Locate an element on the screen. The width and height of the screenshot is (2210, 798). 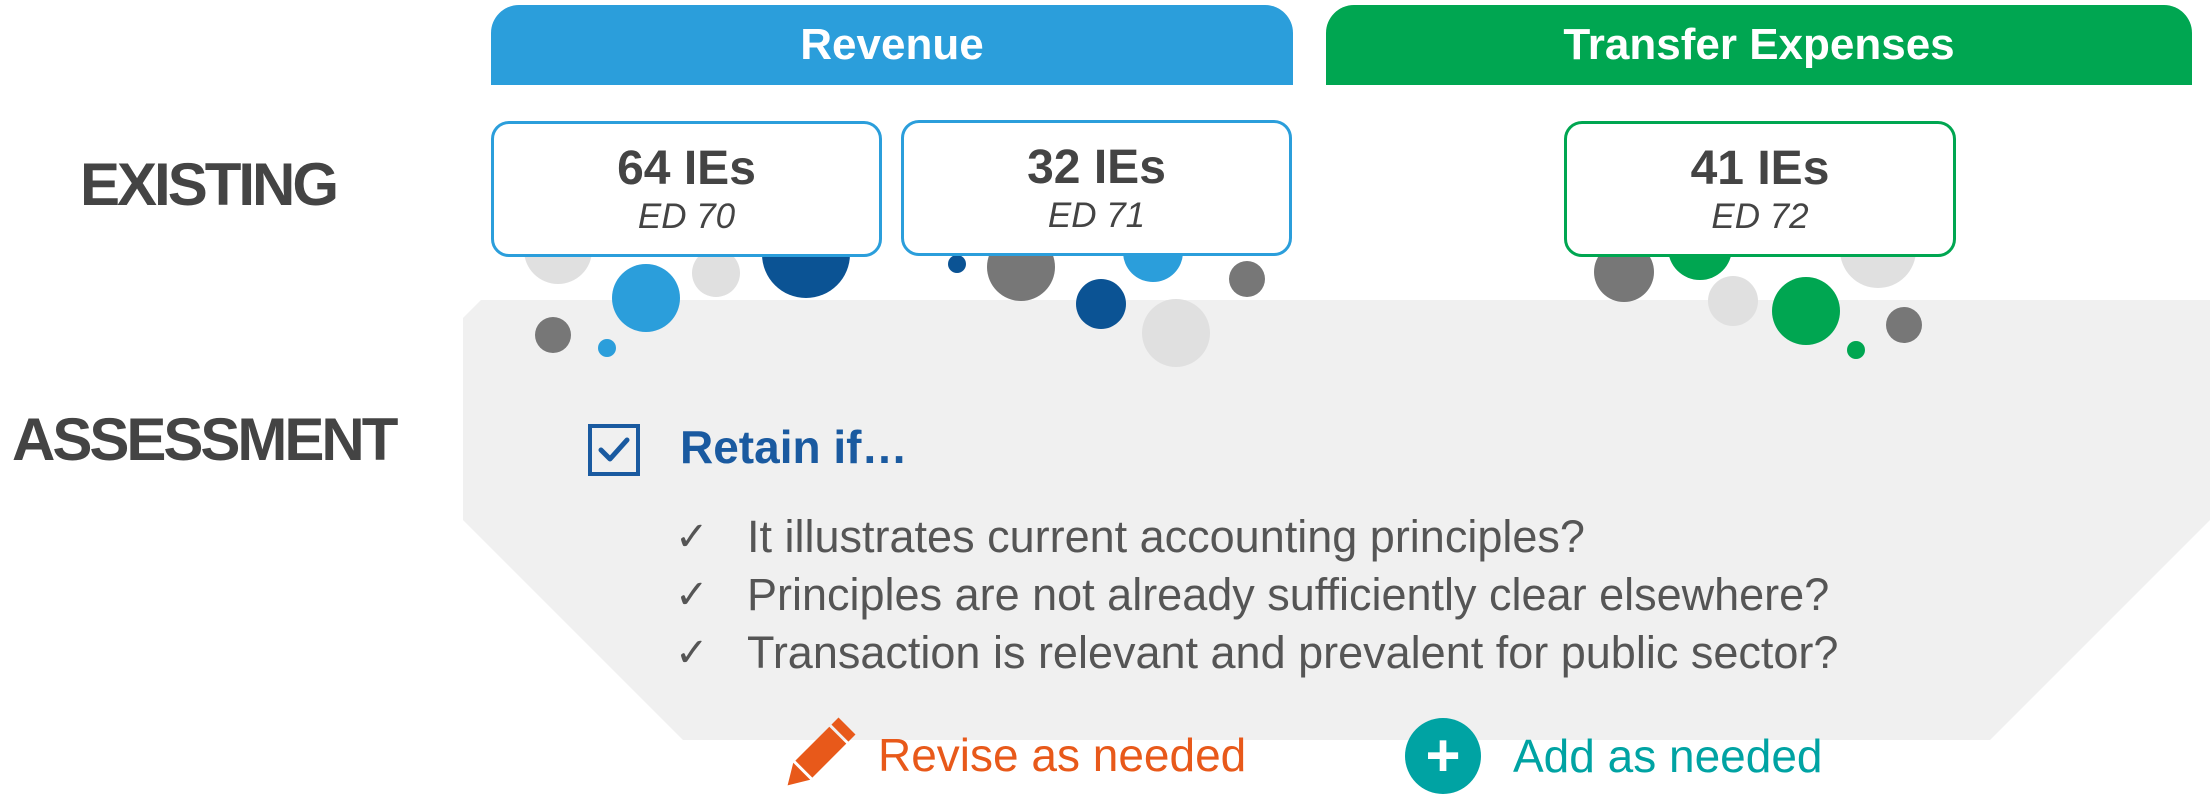
ie-count: 64 IEs is located at coordinates (686, 168).